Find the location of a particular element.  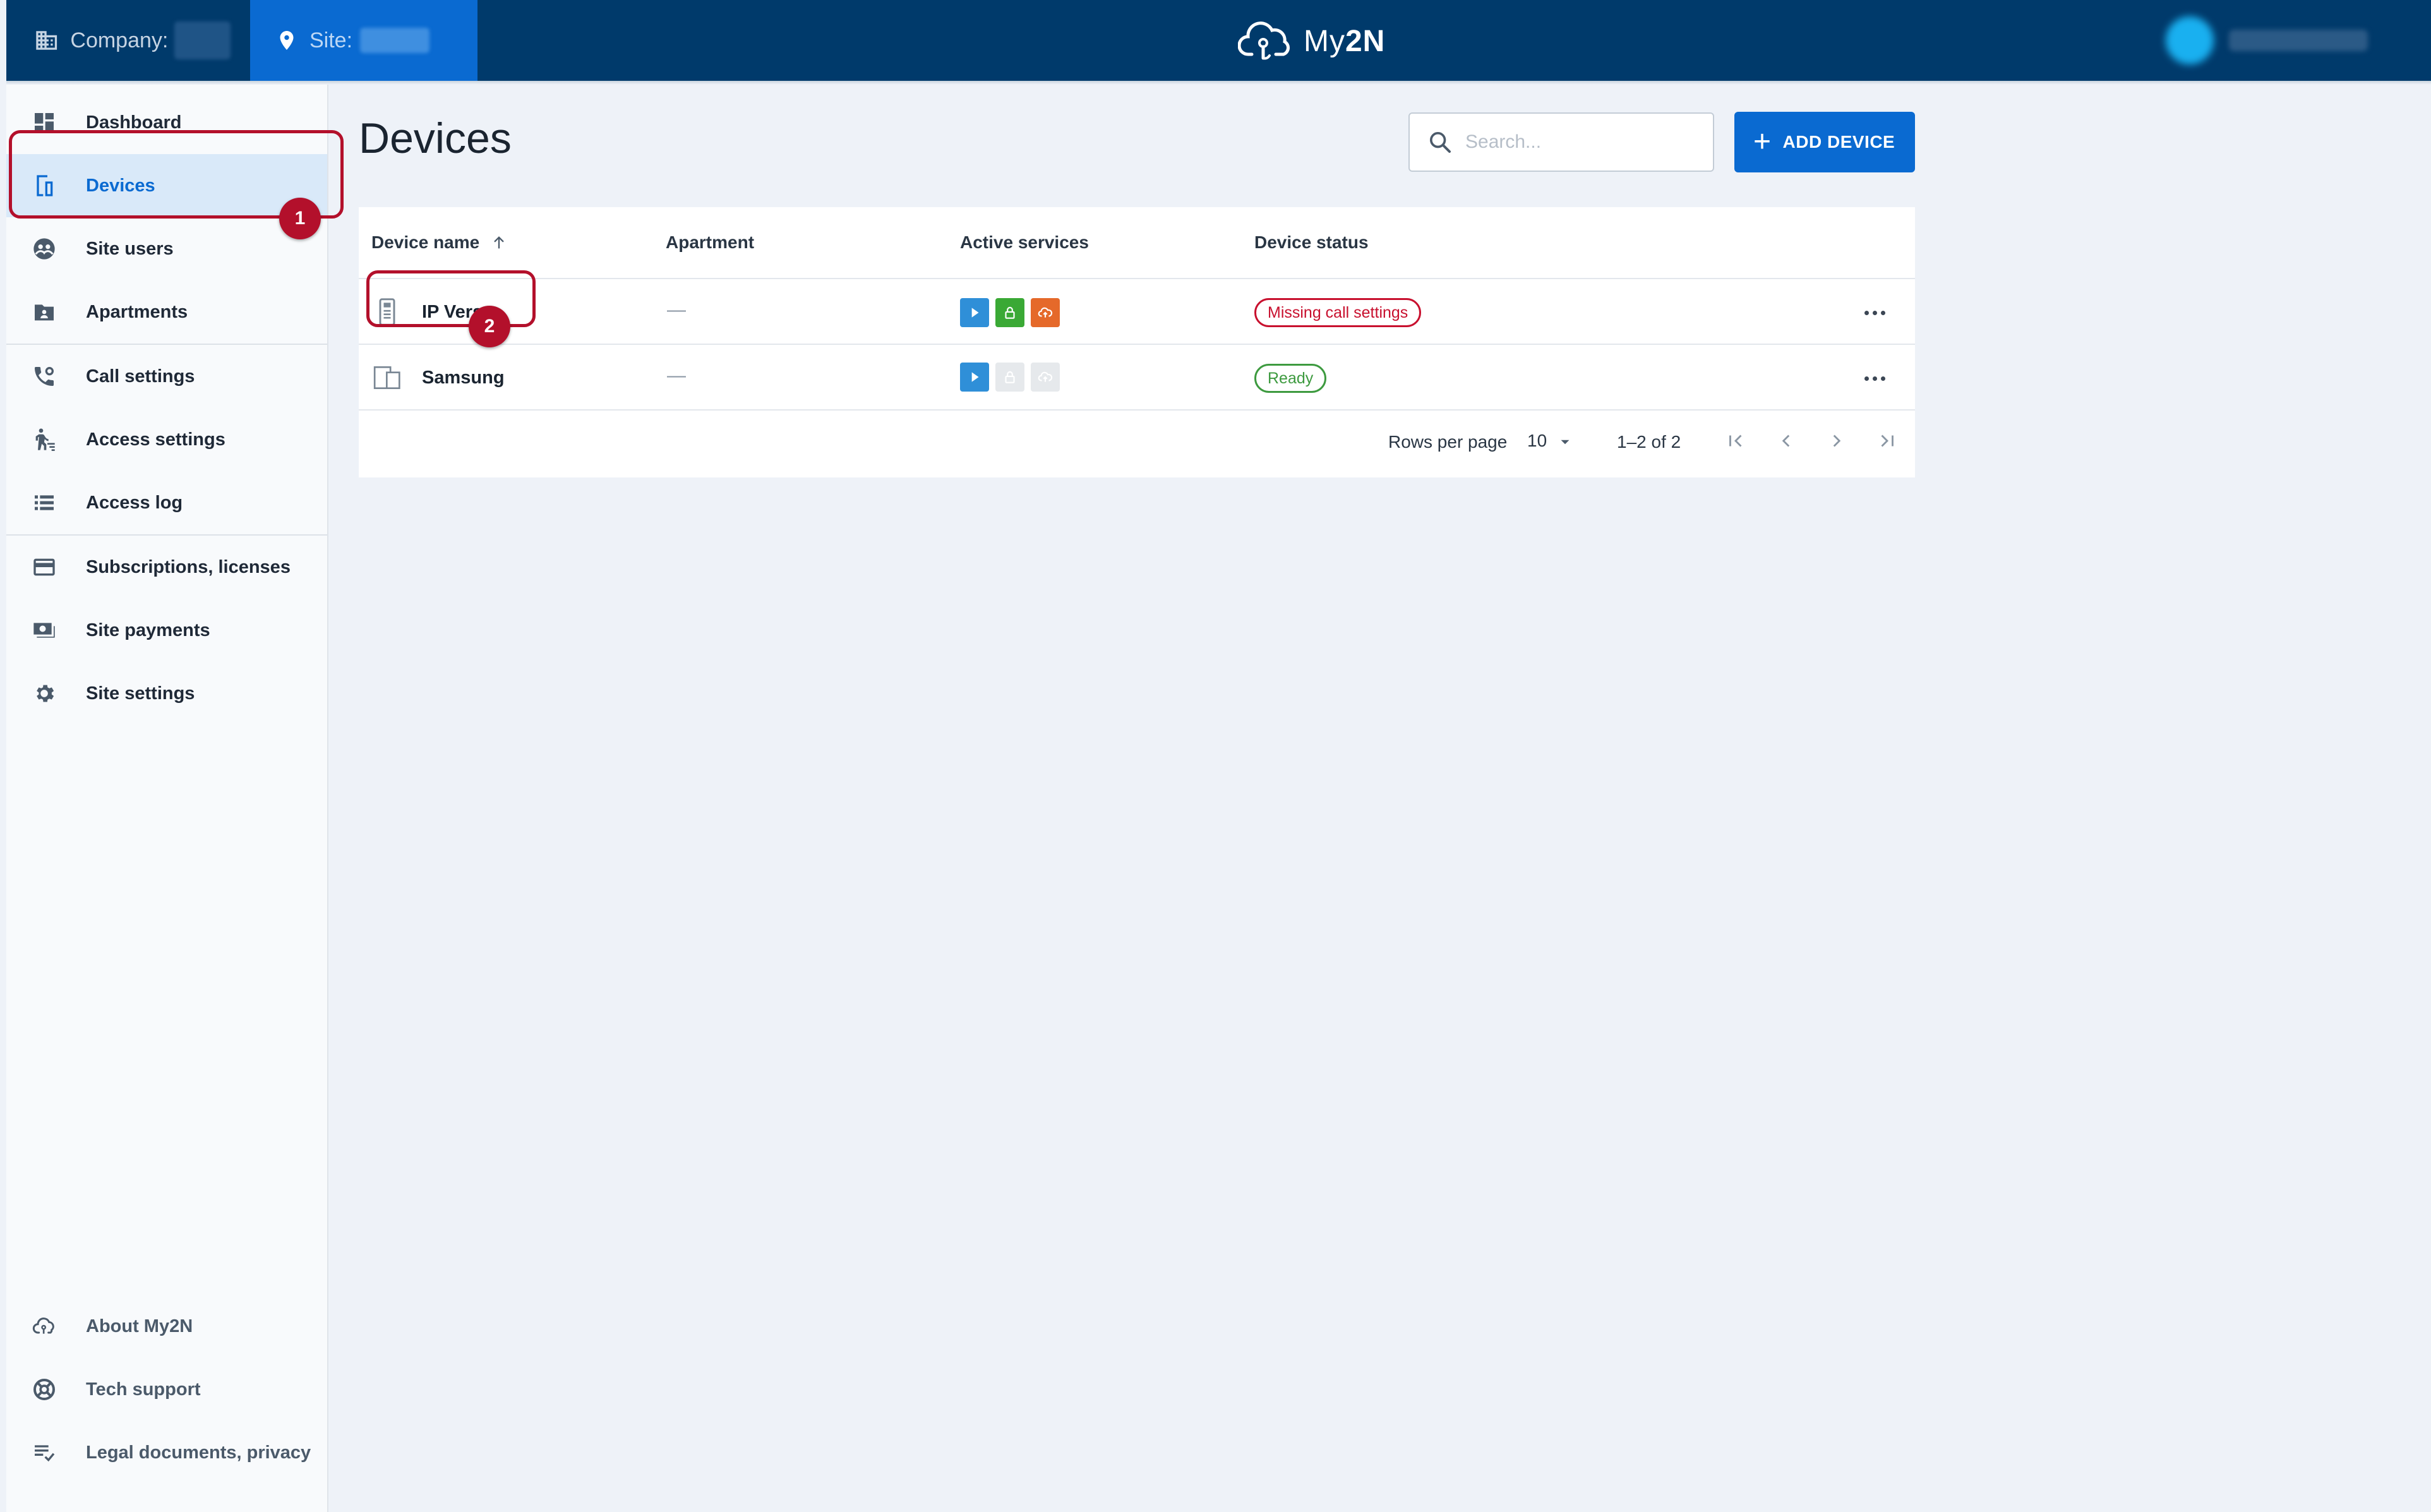

access-icon is located at coordinates (44, 439).